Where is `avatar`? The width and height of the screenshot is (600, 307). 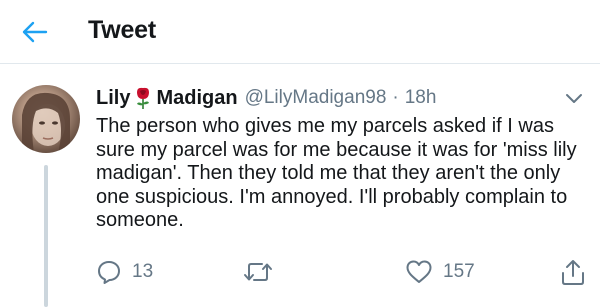 avatar is located at coordinates (46, 119).